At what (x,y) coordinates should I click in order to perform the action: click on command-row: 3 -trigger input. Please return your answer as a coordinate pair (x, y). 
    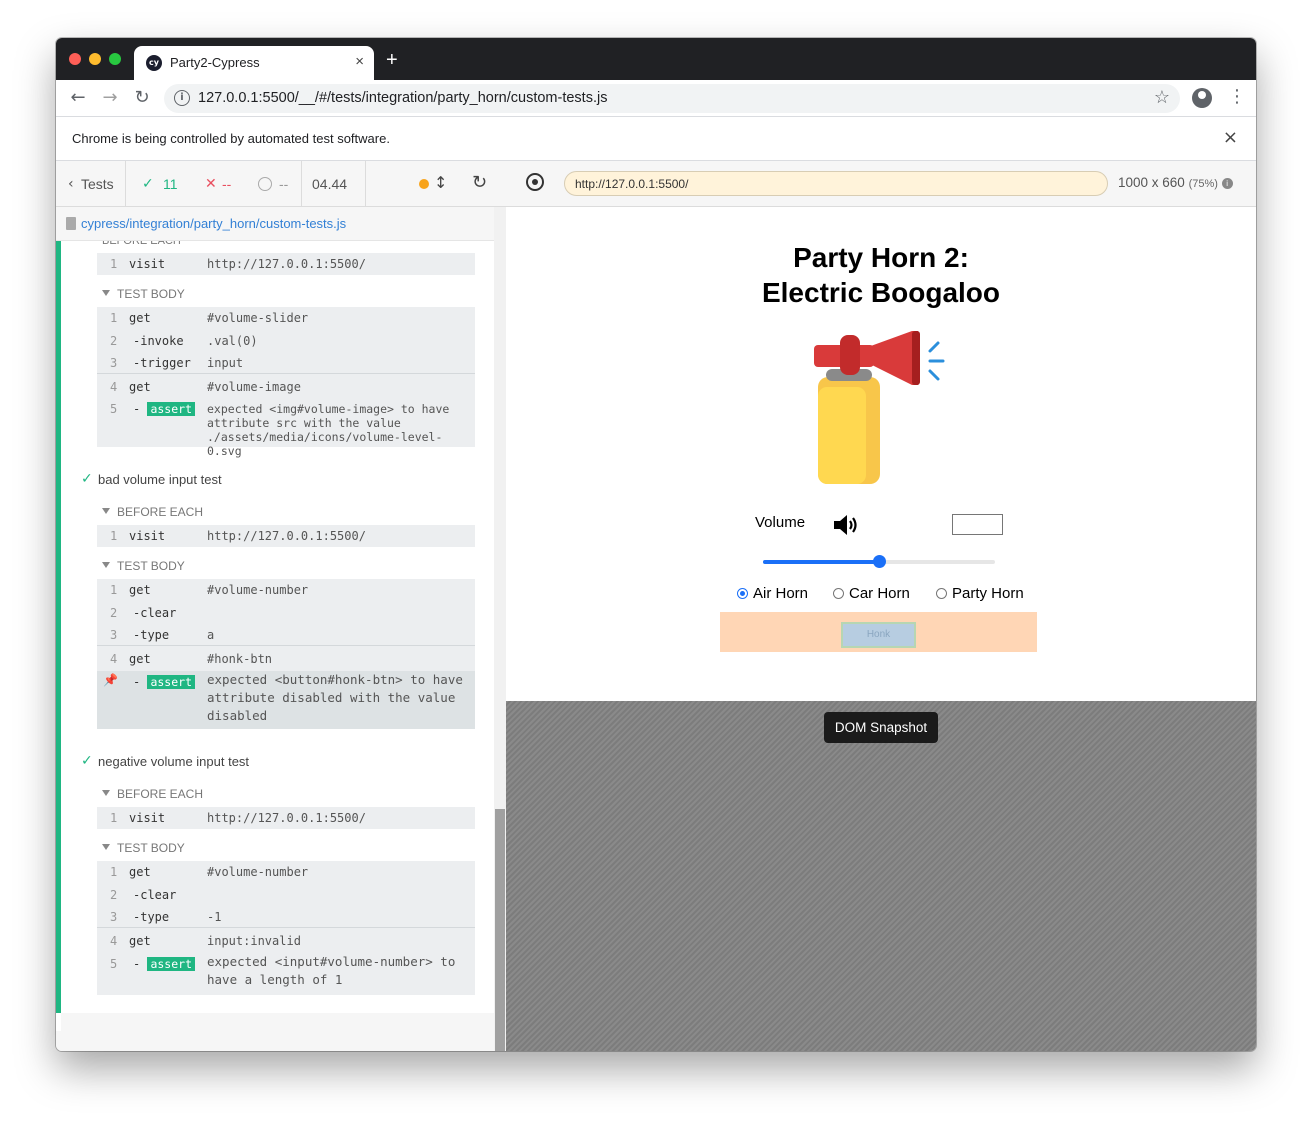
    Looking at the image, I should click on (286, 363).